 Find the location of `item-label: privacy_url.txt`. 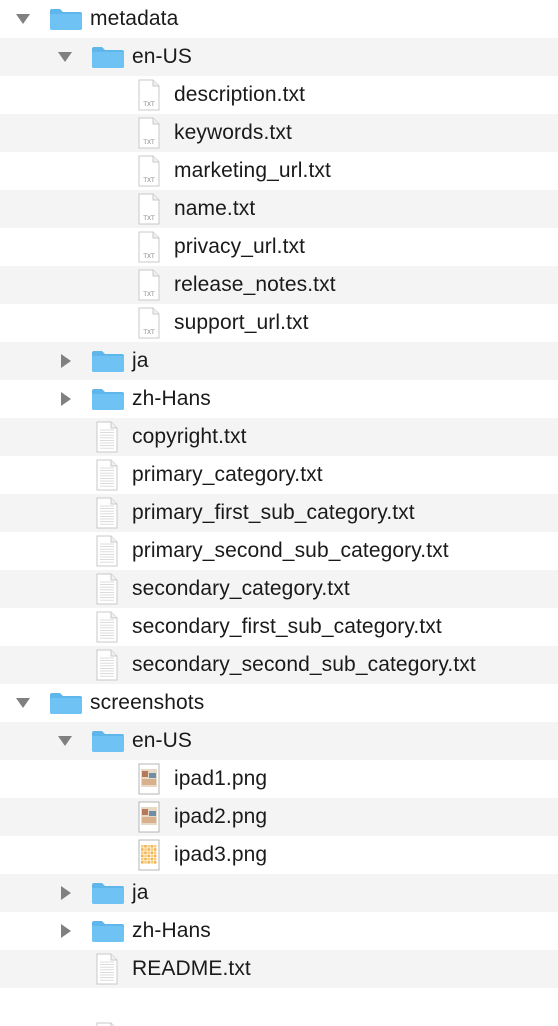

item-label: privacy_url.txt is located at coordinates (240, 246).